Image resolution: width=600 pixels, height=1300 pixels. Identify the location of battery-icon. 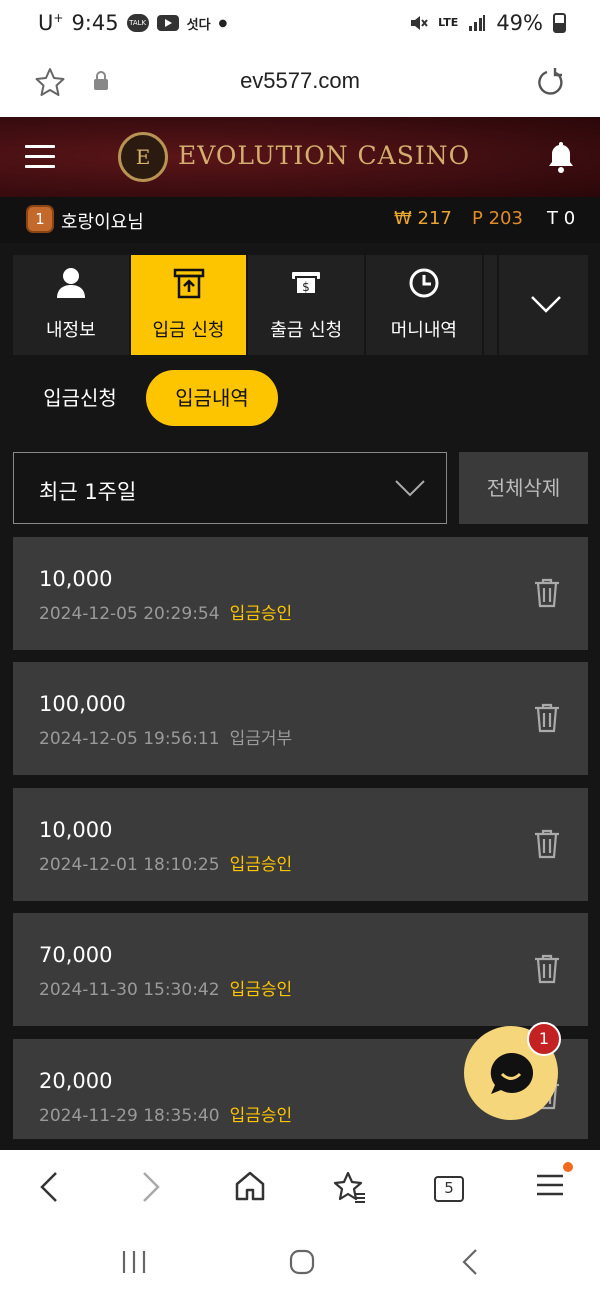
(559, 23).